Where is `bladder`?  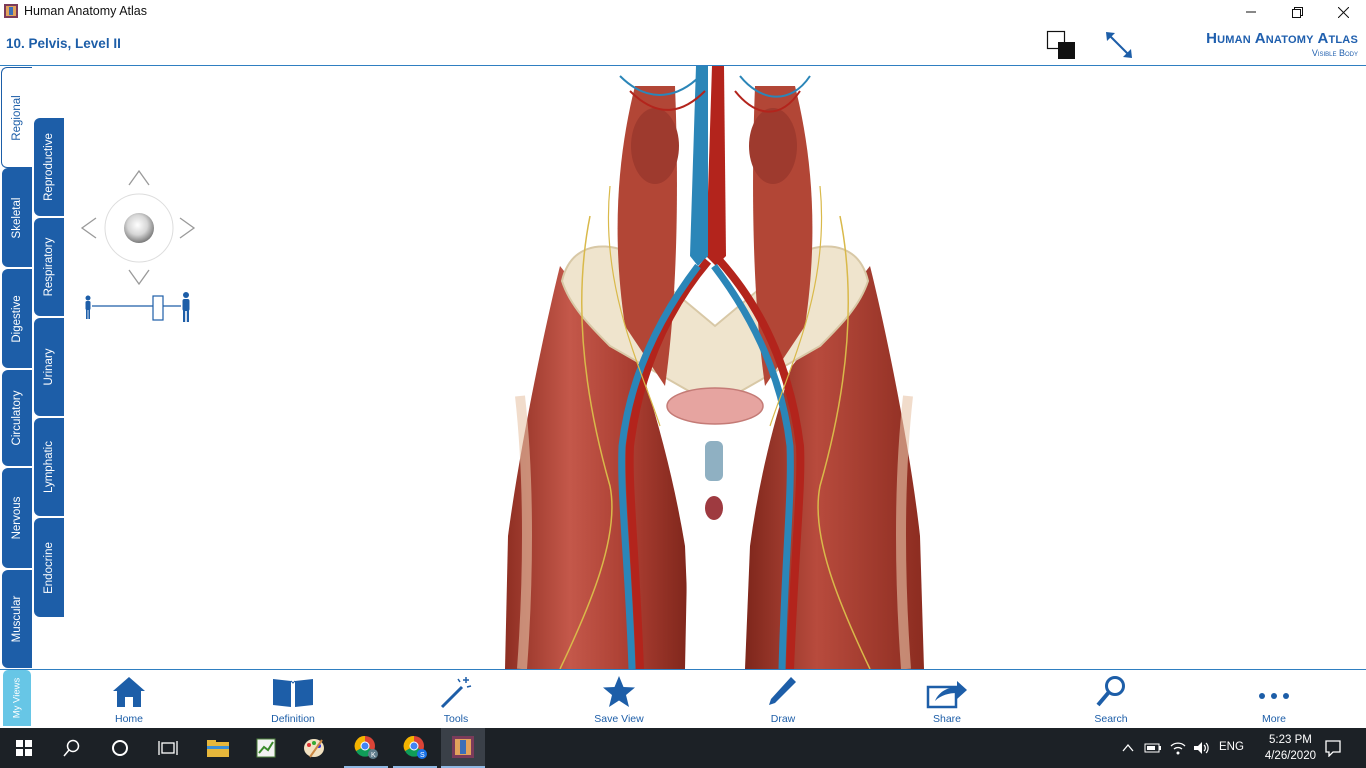
bladder is located at coordinates (715, 406).